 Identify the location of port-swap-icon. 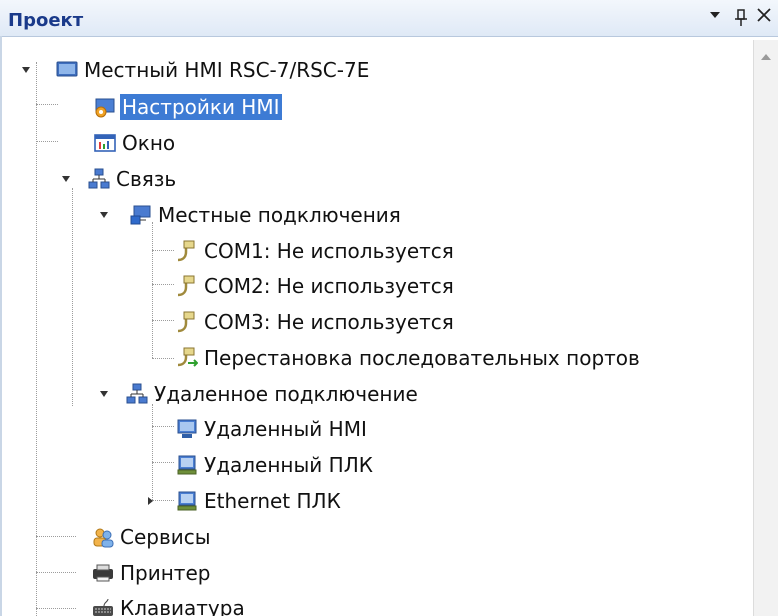
(187, 358).